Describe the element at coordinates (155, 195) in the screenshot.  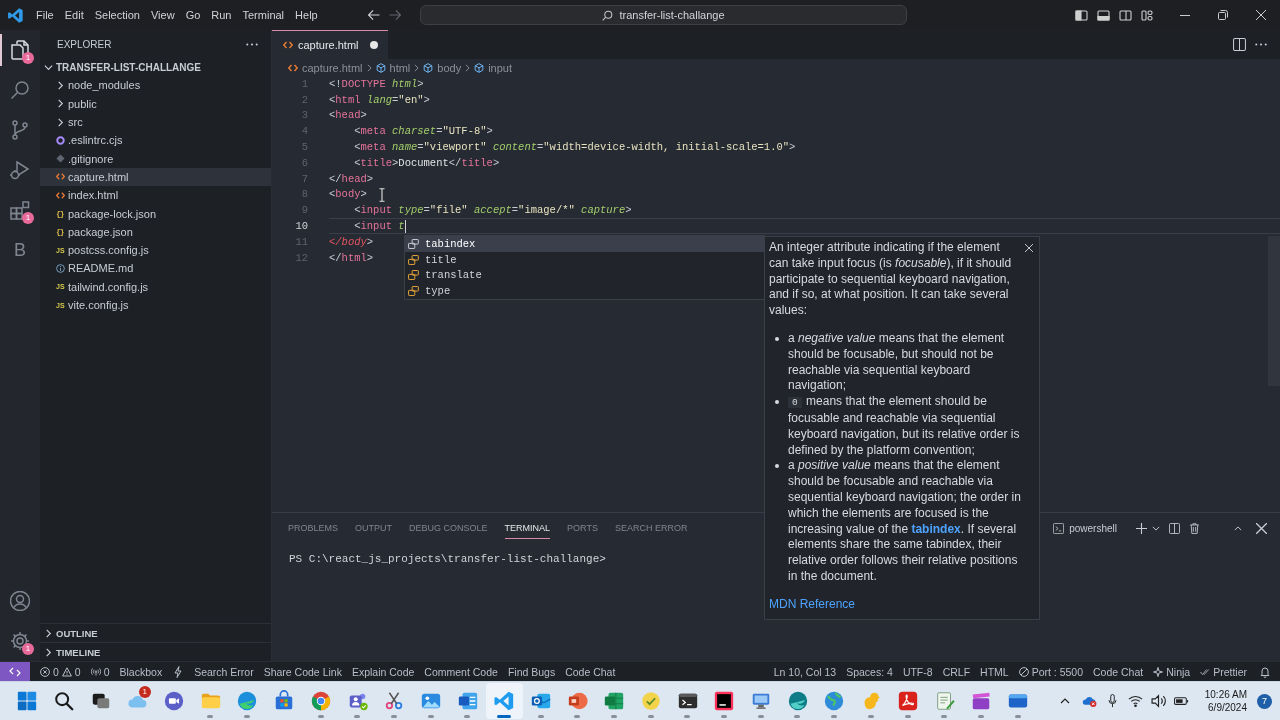
I see `tree-item: index.html` at that location.